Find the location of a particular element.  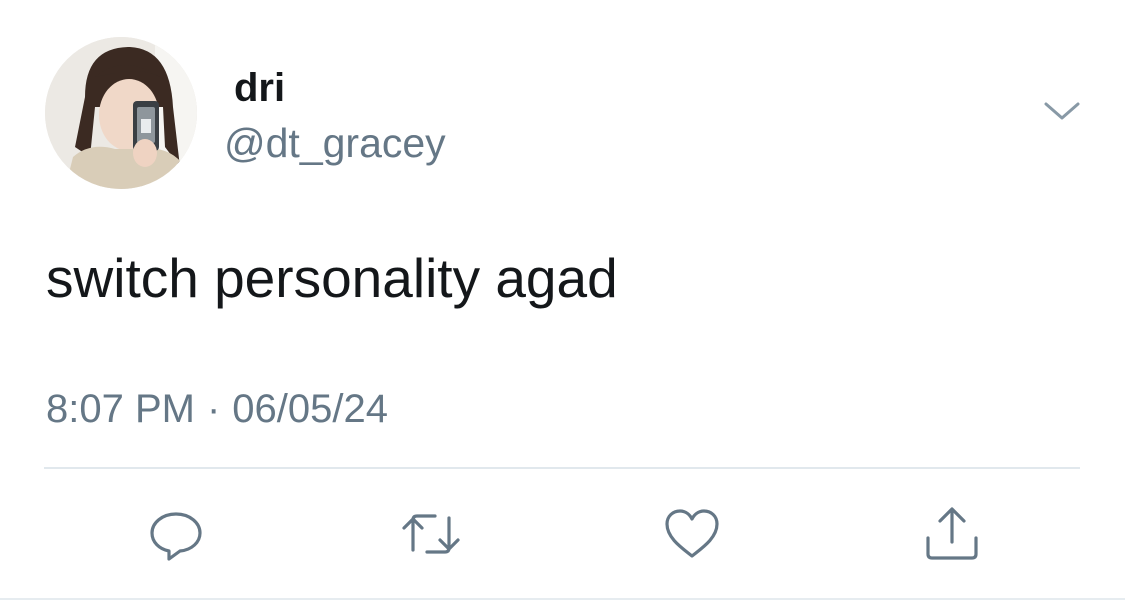

divider is located at coordinates (562, 468).